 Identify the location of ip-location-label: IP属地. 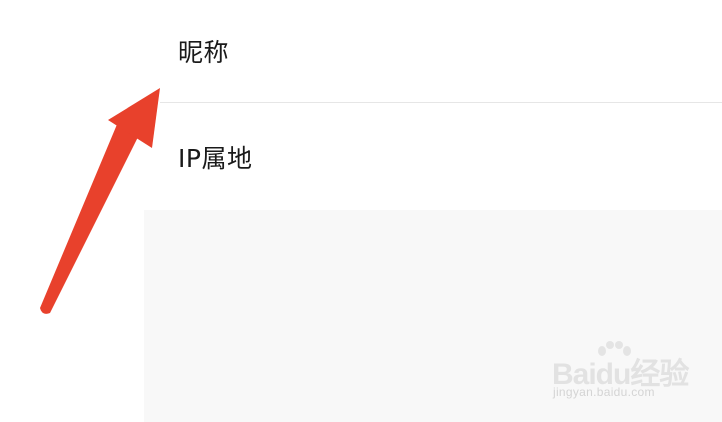
(215, 158).